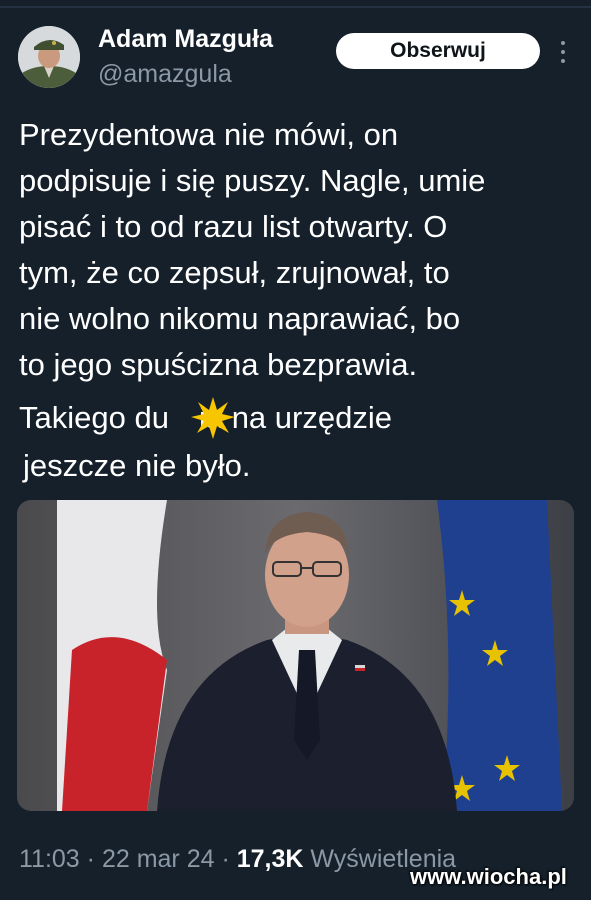 The height and width of the screenshot is (900, 591). Describe the element at coordinates (295, 7) in the screenshot. I see `top-divider` at that location.